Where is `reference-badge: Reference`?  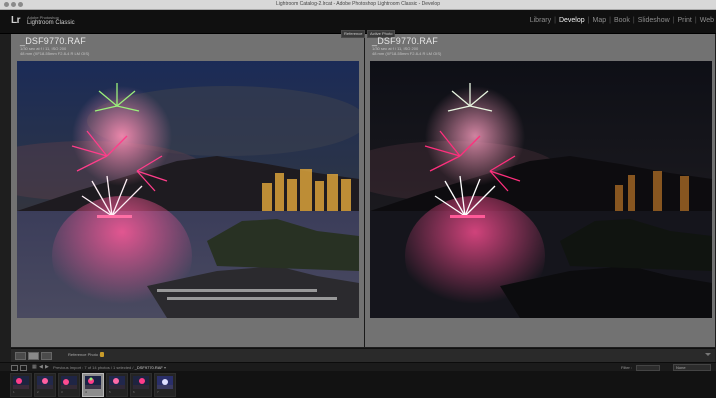 reference-badge: Reference is located at coordinates (353, 34).